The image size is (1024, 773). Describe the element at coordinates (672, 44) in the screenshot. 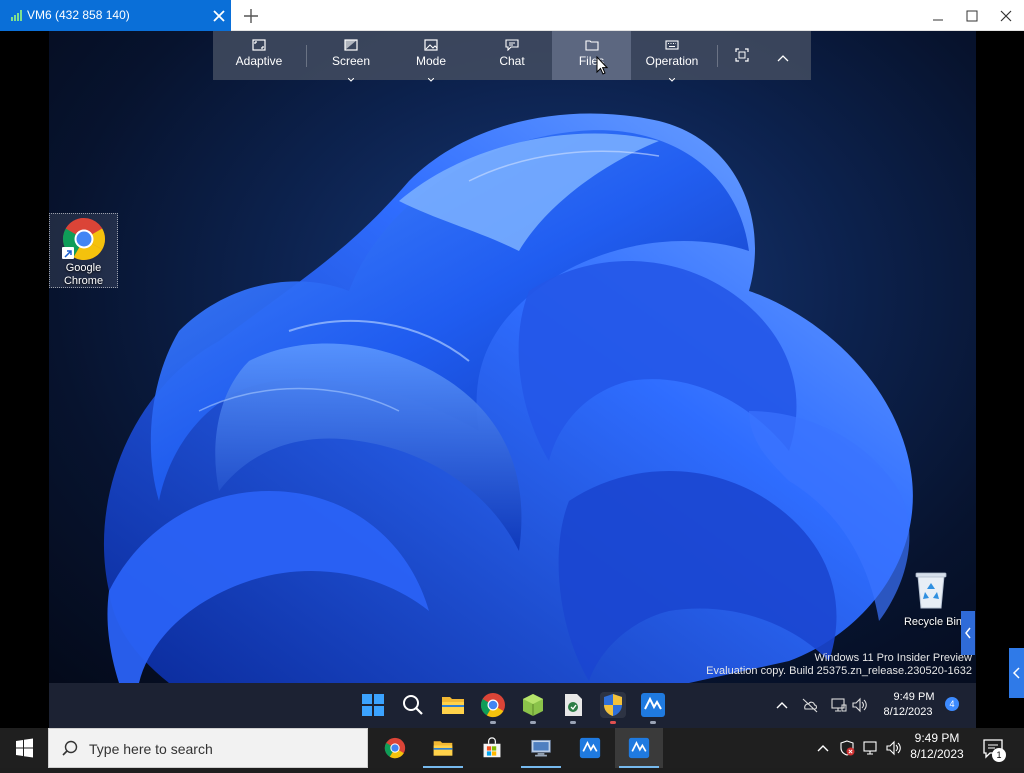

I see `keyboard-icon` at that location.